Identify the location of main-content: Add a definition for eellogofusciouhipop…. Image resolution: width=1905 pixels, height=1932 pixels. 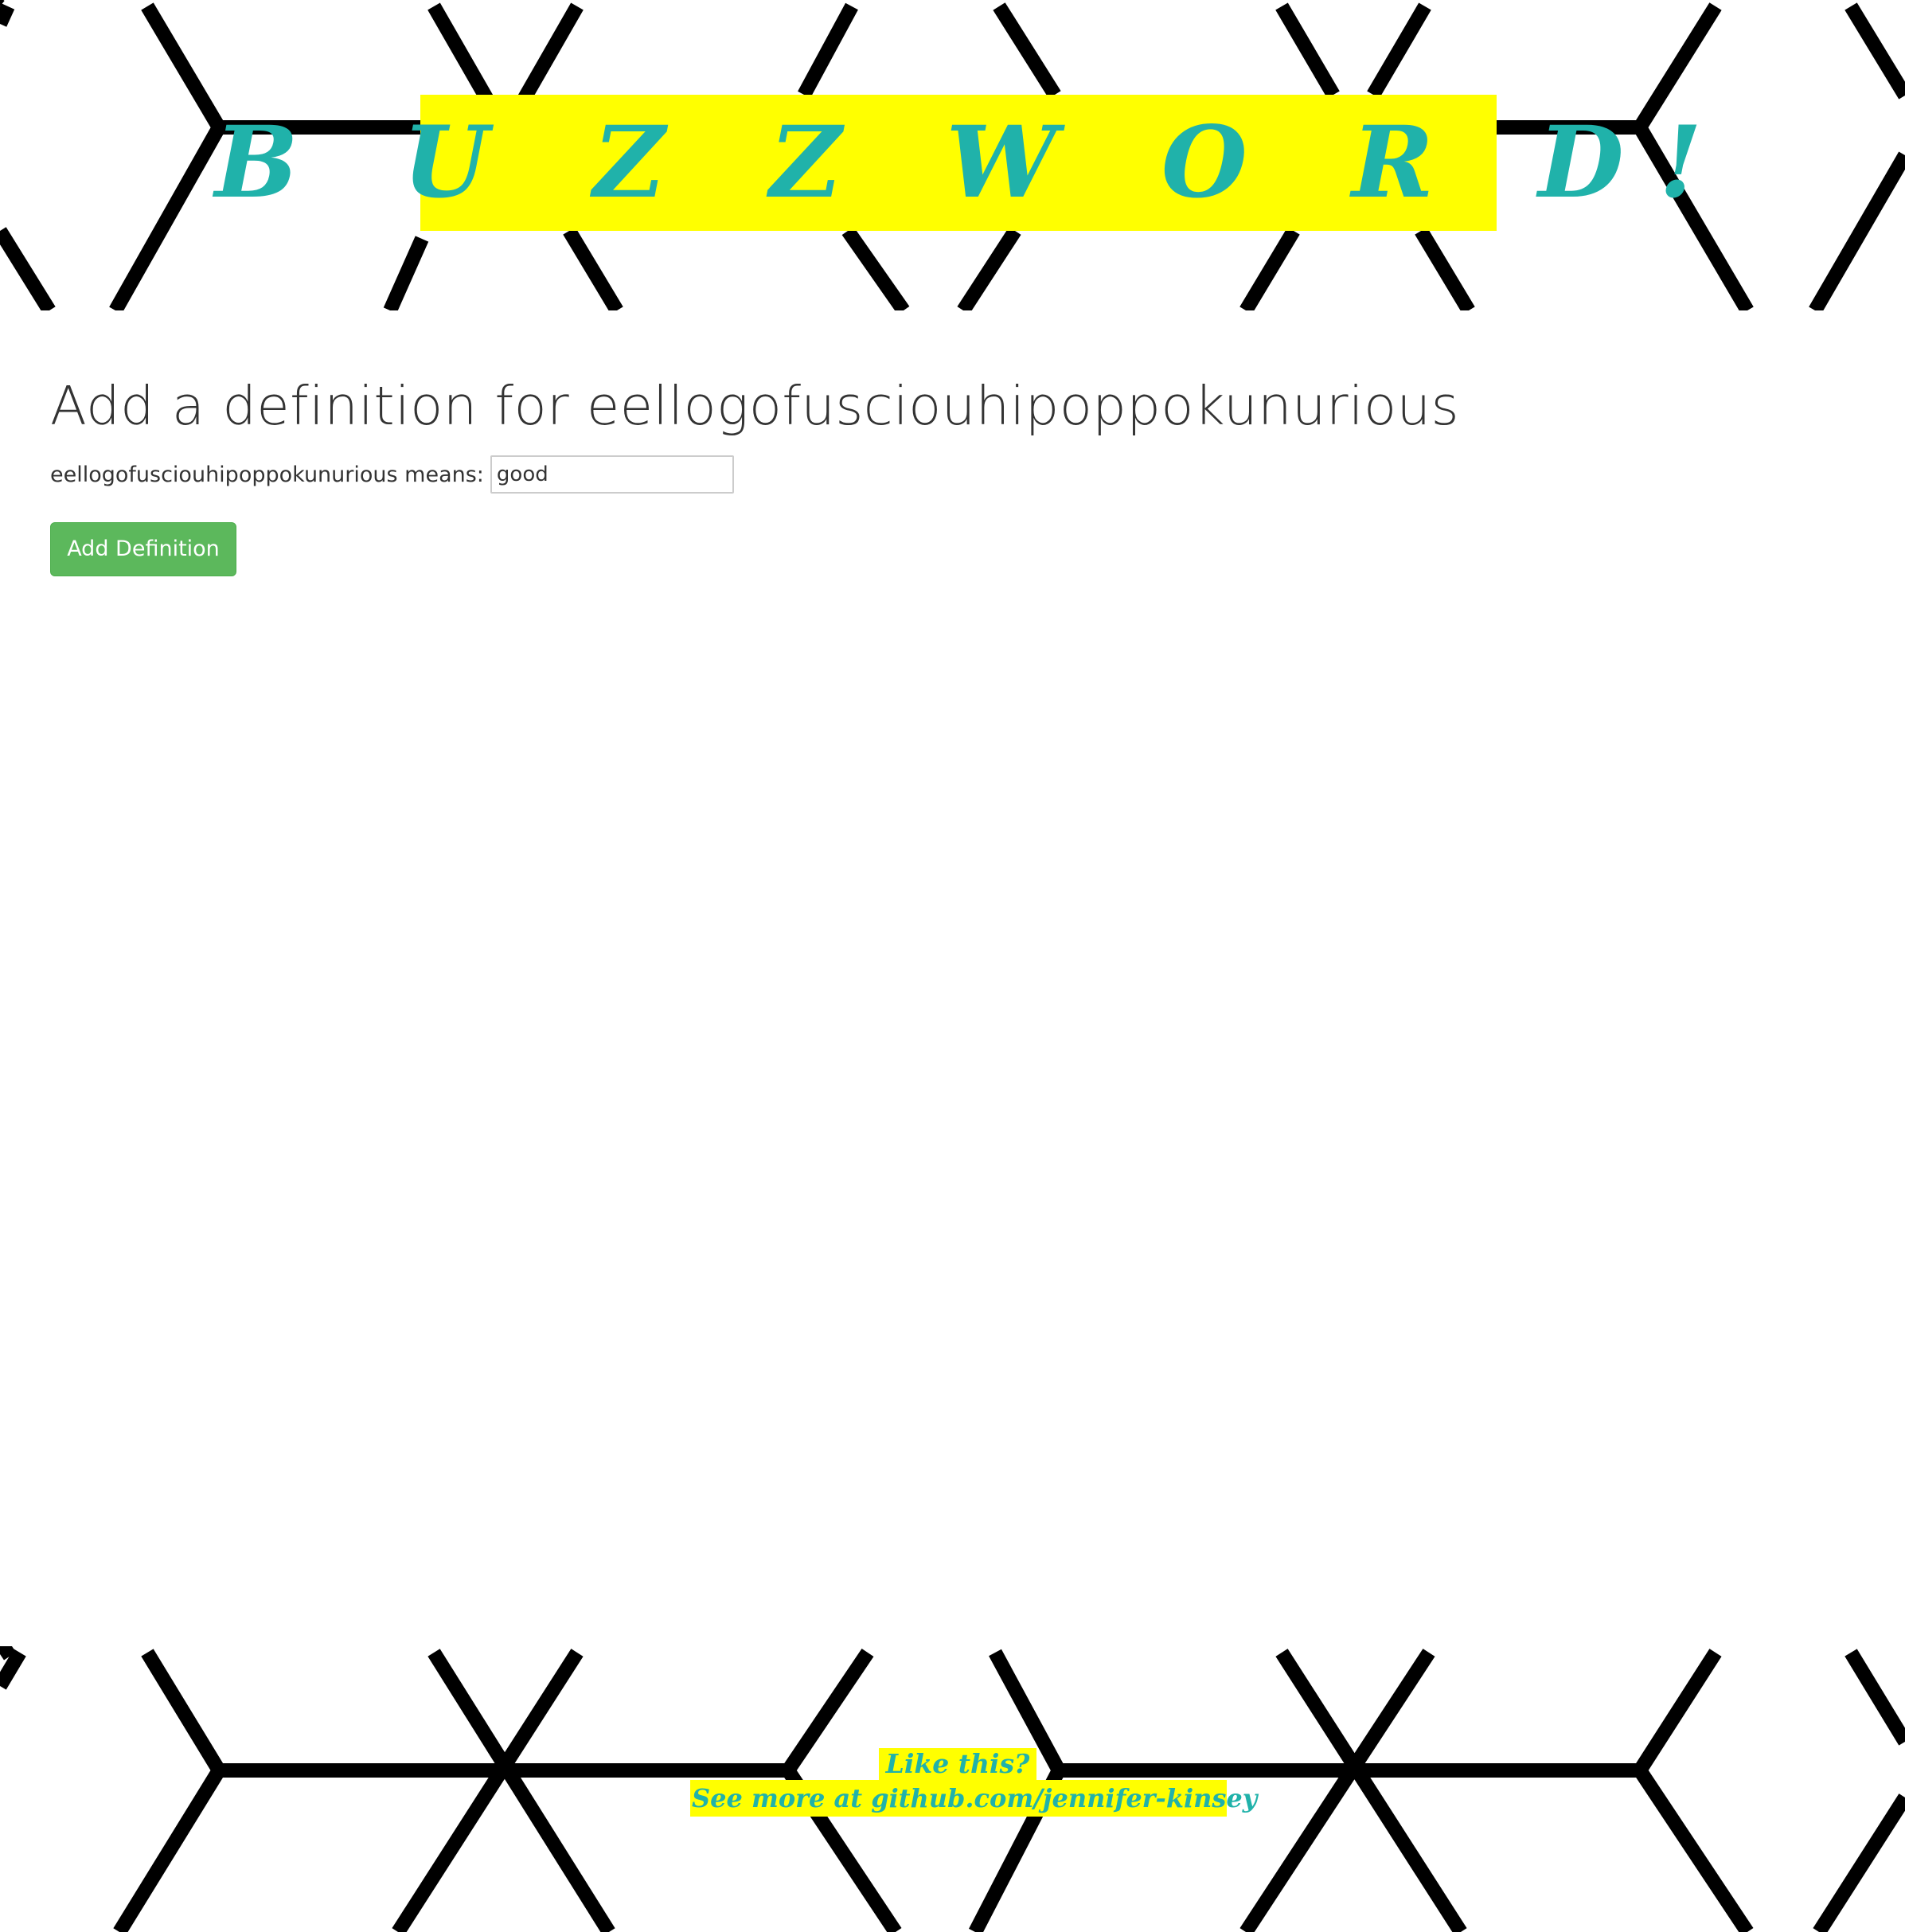
(754, 475).